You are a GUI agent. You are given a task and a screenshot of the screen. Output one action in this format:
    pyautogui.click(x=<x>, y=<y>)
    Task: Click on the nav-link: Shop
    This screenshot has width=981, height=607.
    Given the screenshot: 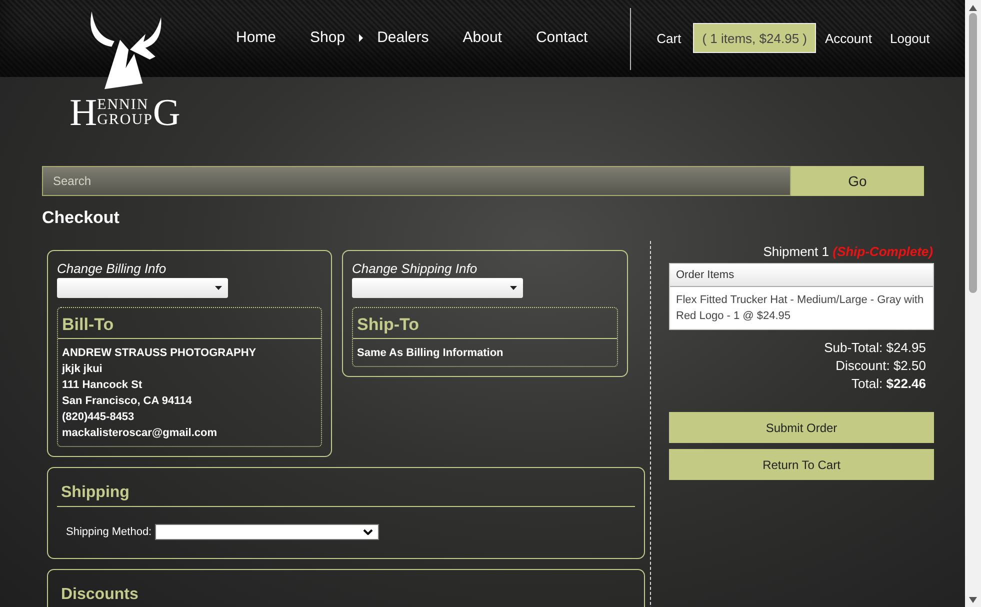 What is the action you would take?
    pyautogui.click(x=328, y=37)
    